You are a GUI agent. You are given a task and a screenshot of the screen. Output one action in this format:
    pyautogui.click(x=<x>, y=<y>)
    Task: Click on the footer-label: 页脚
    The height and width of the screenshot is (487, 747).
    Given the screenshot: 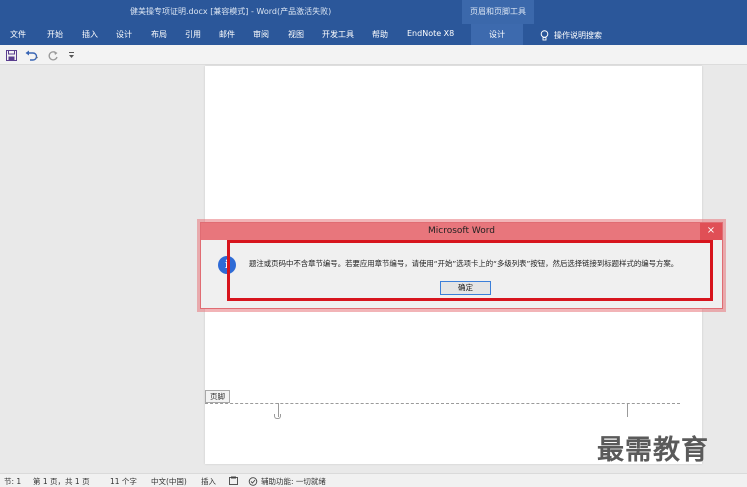 What is the action you would take?
    pyautogui.click(x=217, y=396)
    